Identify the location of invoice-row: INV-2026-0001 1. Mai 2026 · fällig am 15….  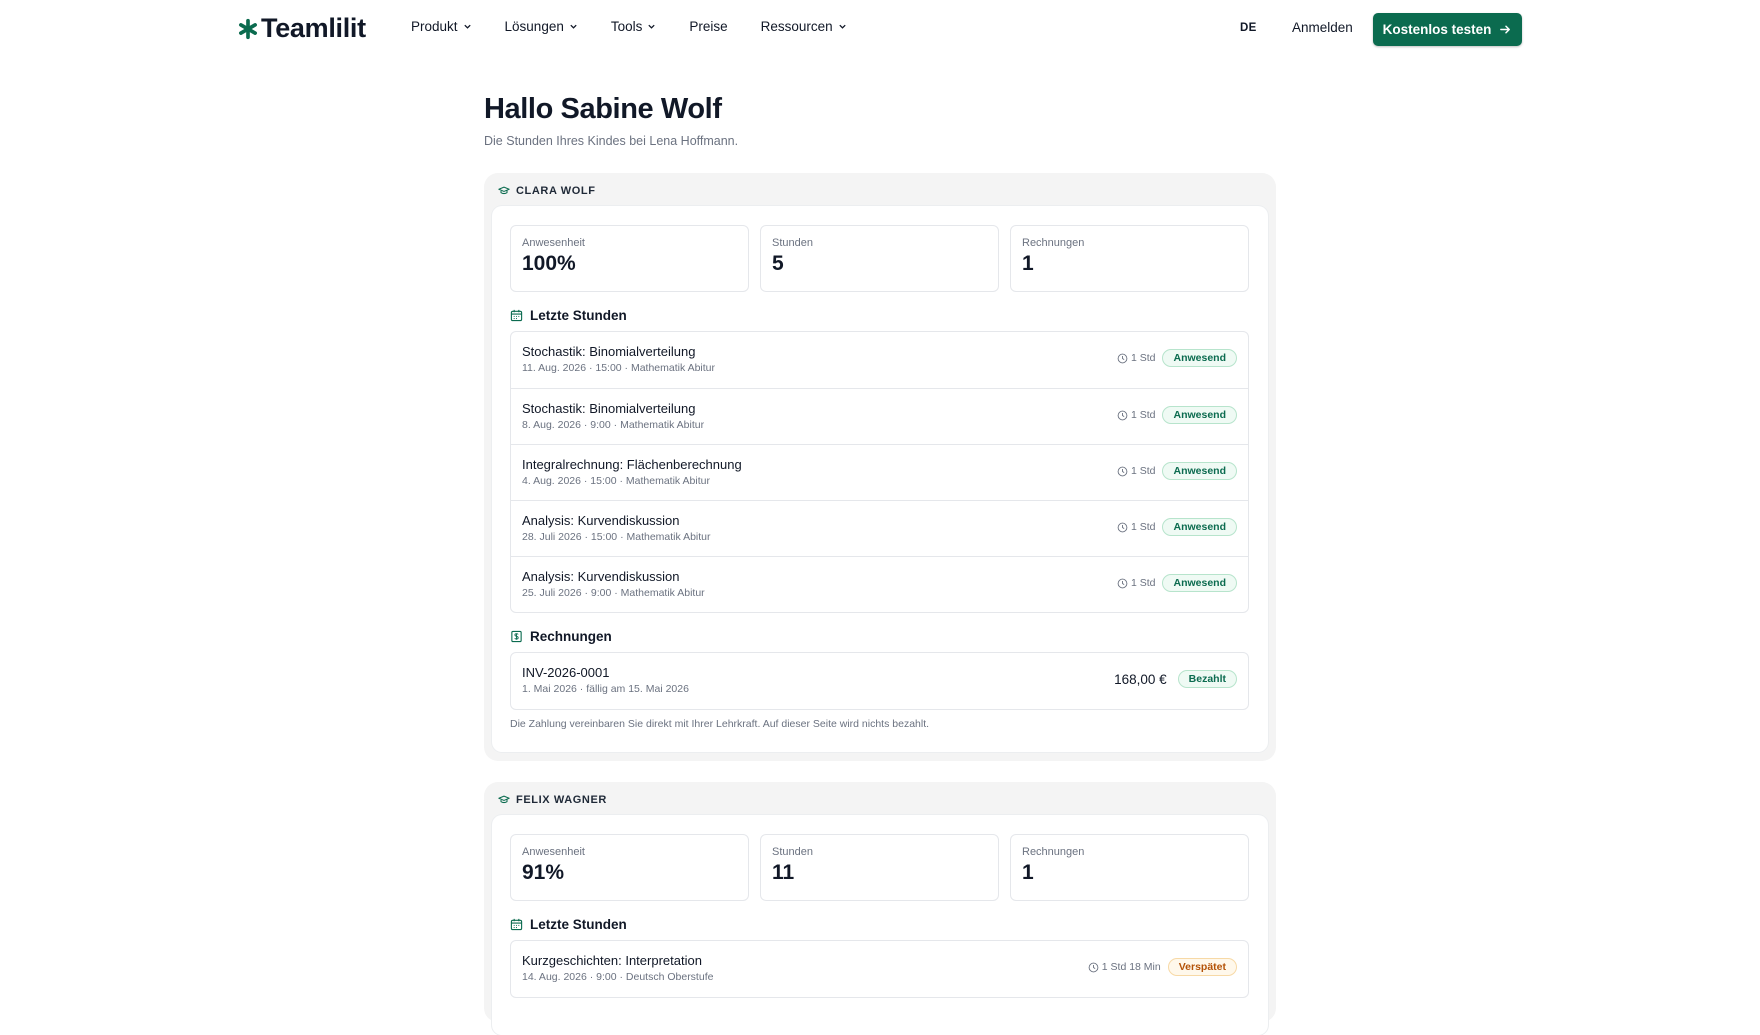
(879, 681).